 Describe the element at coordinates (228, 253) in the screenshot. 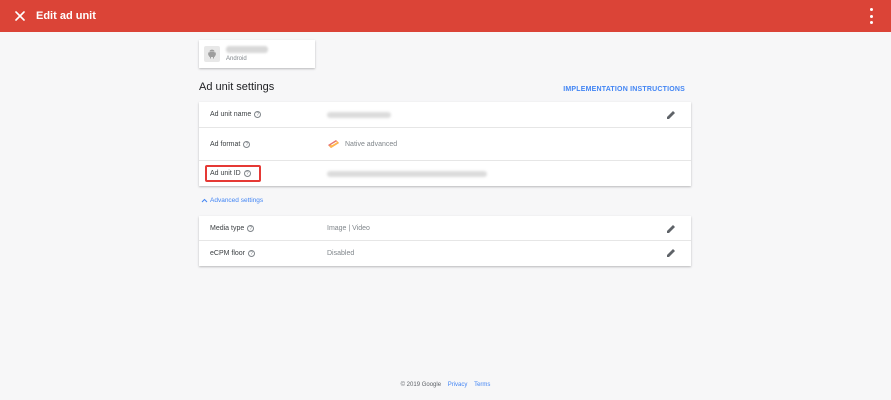

I see `ecpm-floor-label: eCPM floor` at that location.